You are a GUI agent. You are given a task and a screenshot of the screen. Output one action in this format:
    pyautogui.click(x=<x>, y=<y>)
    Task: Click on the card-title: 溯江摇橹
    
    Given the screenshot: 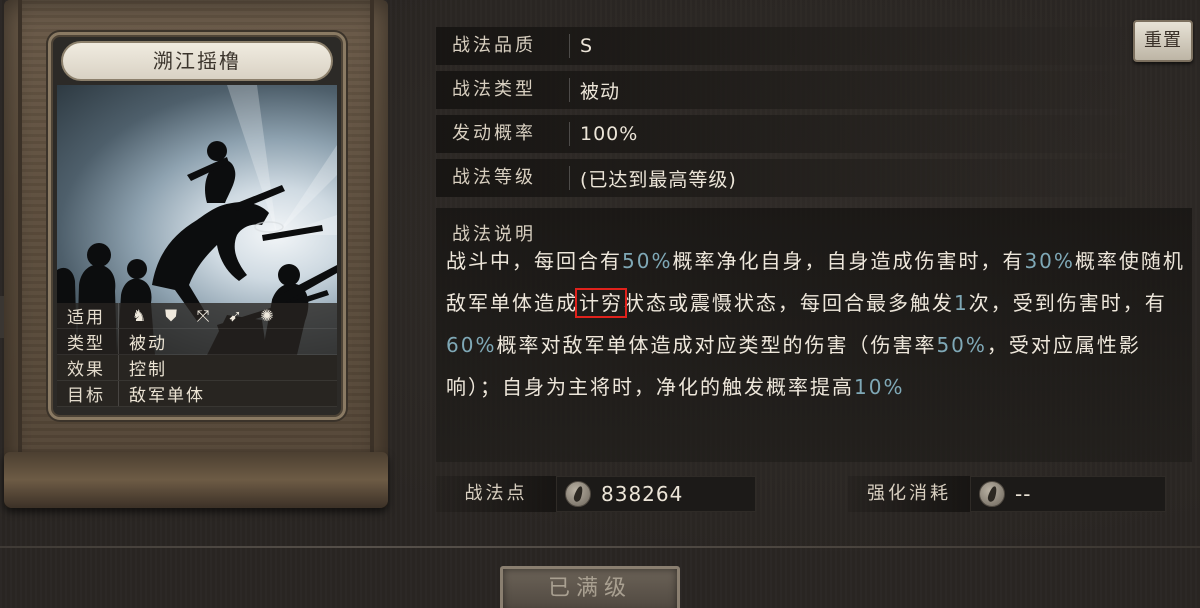 What is the action you would take?
    pyautogui.click(x=197, y=61)
    